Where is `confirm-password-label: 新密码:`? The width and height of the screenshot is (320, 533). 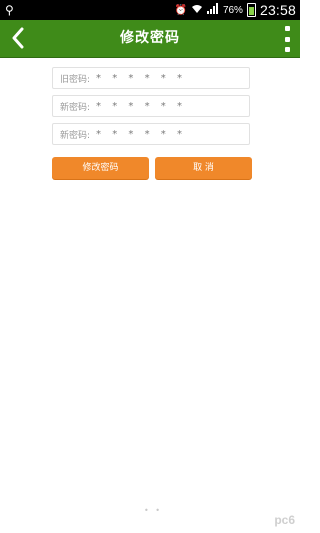
confirm-password-label: 新密码: is located at coordinates (75, 135).